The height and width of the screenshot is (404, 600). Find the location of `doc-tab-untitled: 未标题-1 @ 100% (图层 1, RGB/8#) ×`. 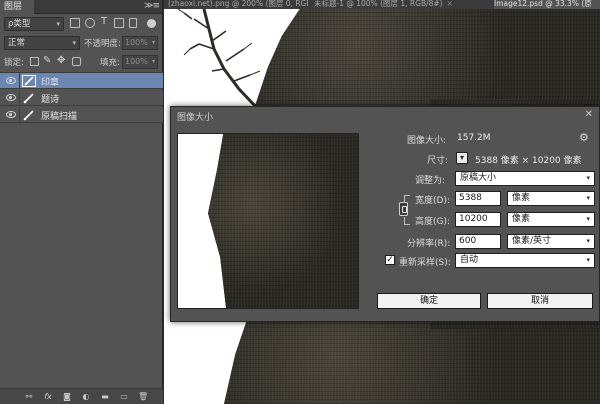

doc-tab-untitled: 未标题-1 @ 100% (图层 1, RGB/8#) × is located at coordinates (399, 4).